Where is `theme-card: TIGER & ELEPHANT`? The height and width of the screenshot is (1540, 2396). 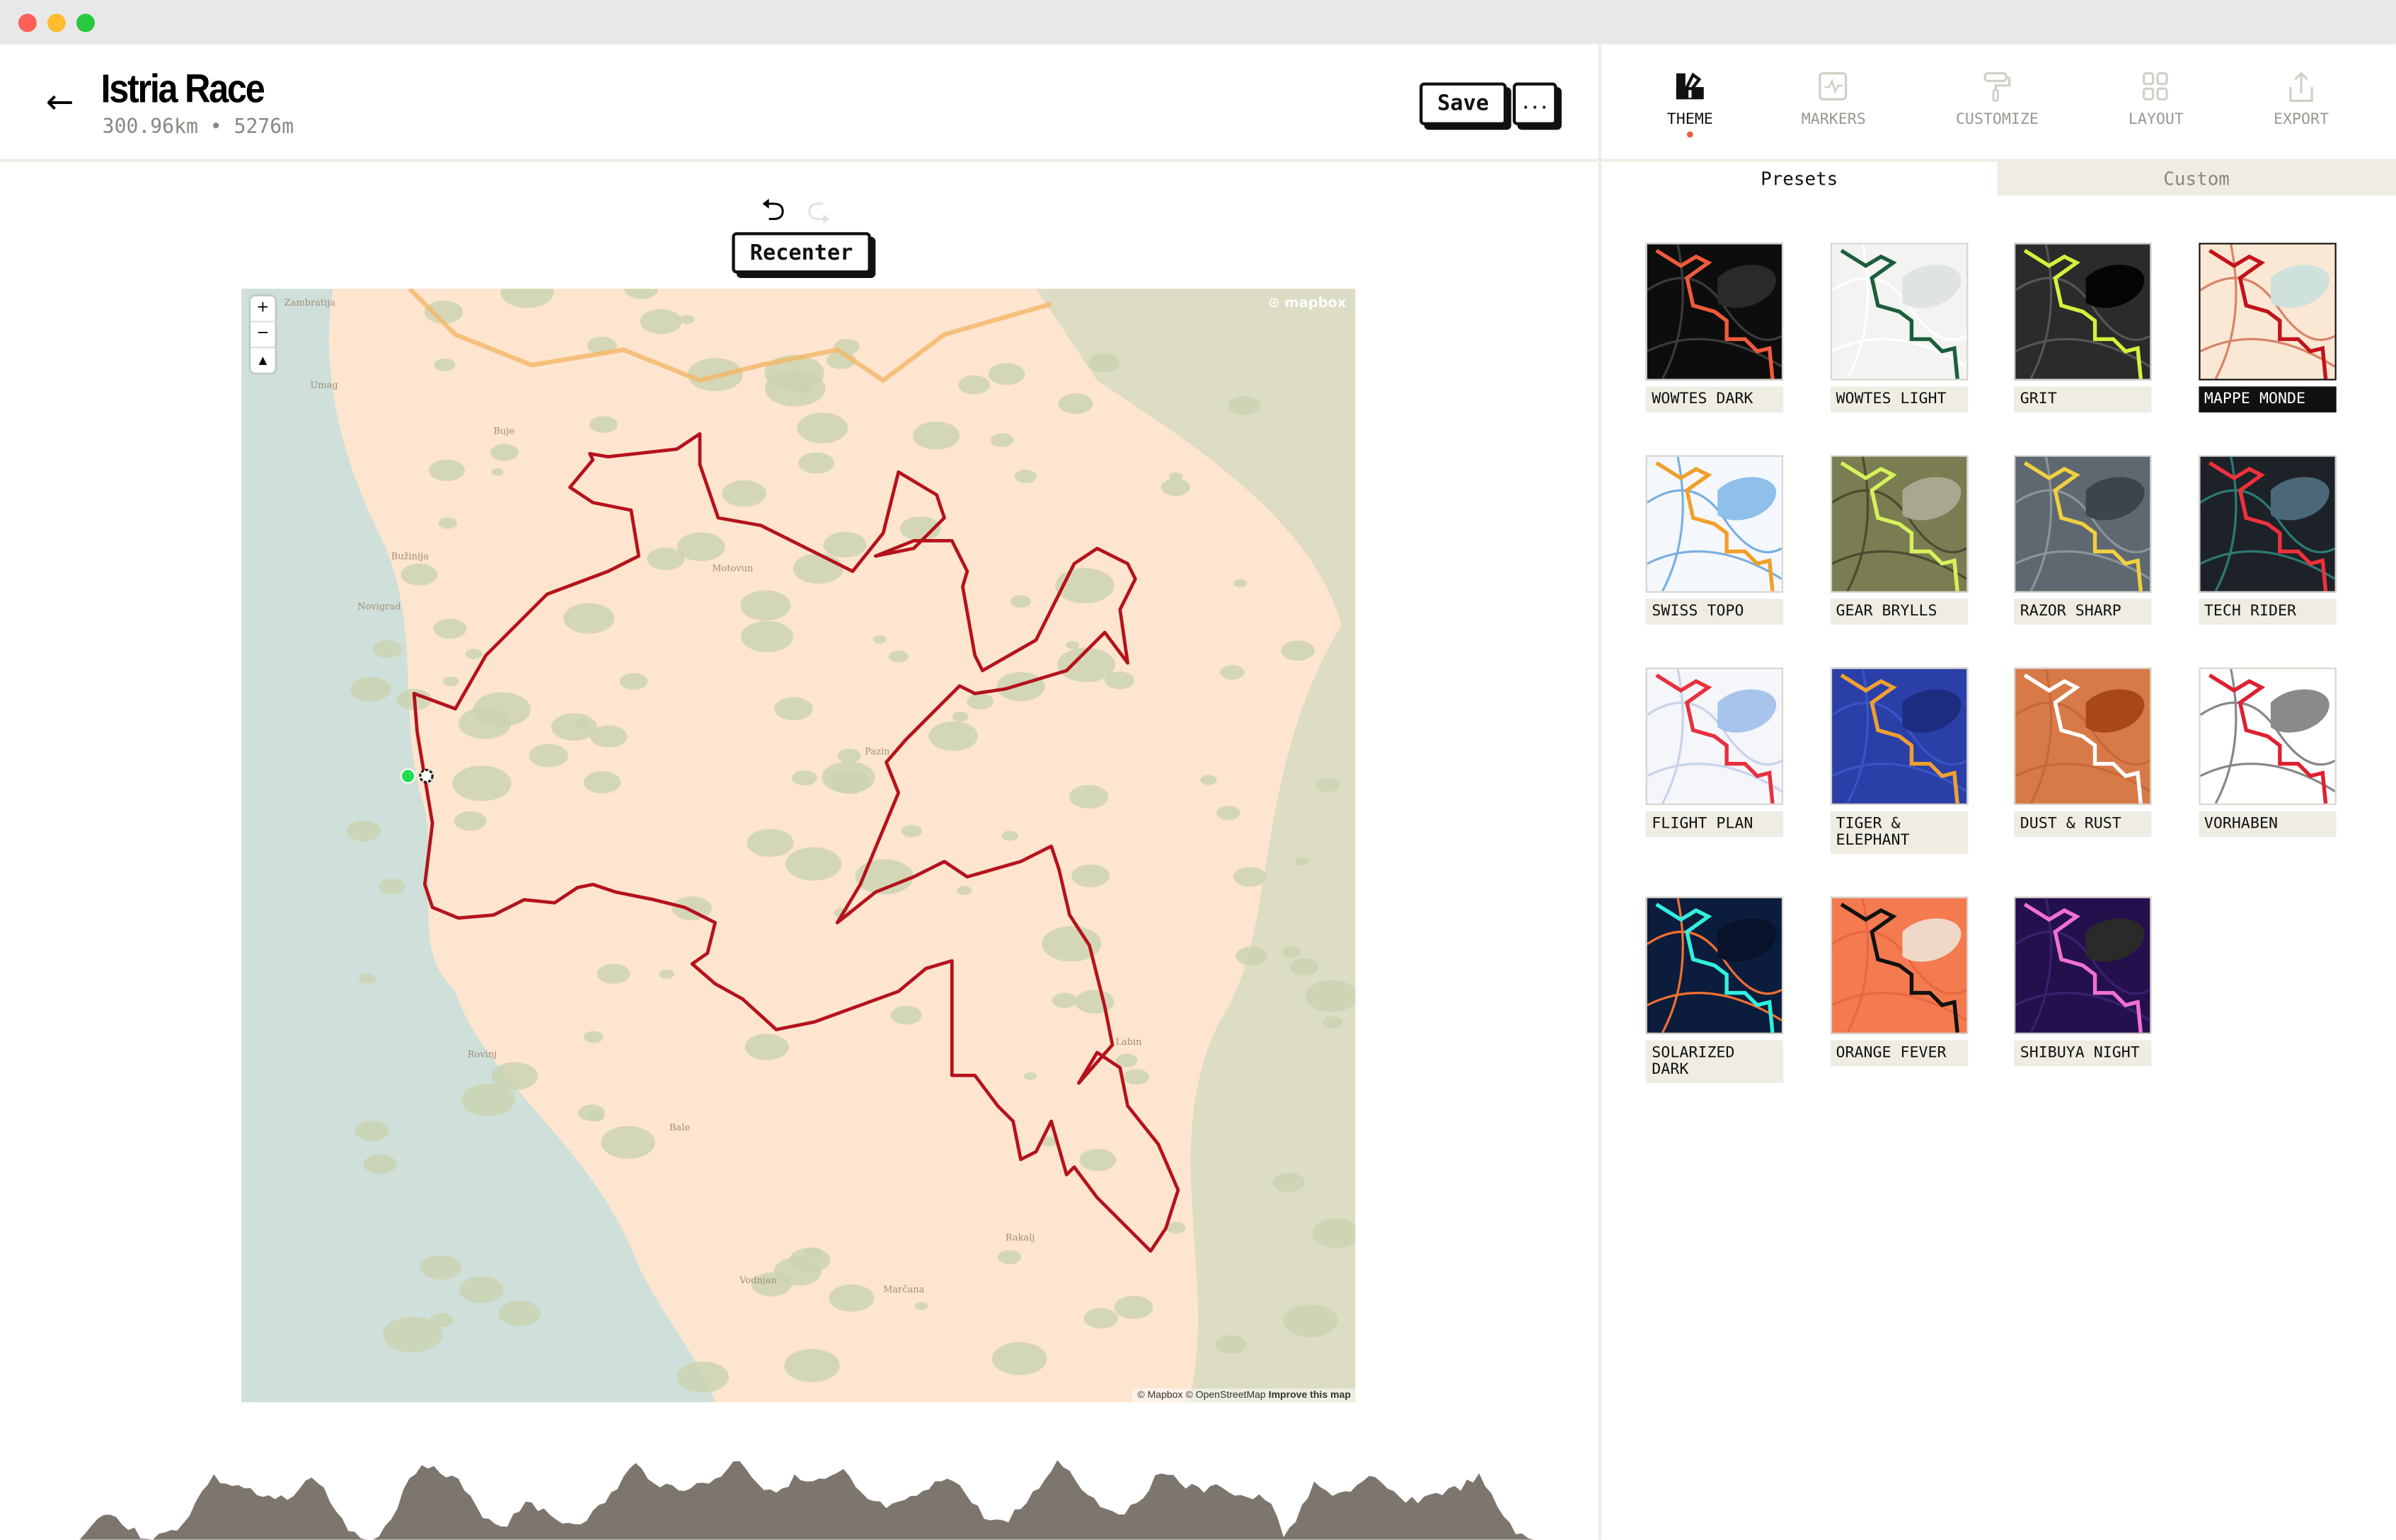
theme-card: TIGER & ELEPHANT is located at coordinates (1898, 761).